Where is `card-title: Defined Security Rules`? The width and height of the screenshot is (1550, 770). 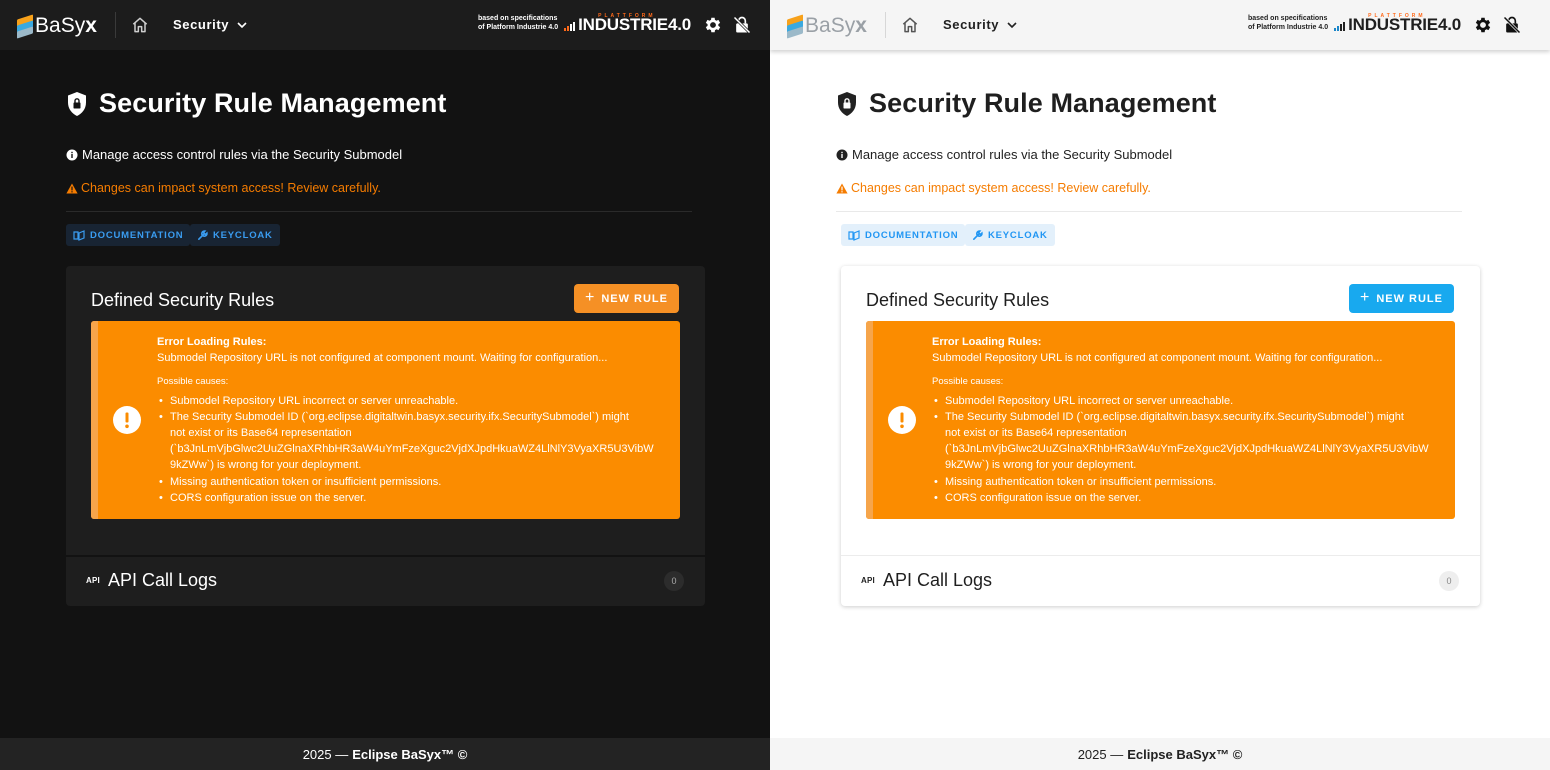 card-title: Defined Security Rules is located at coordinates (183, 300).